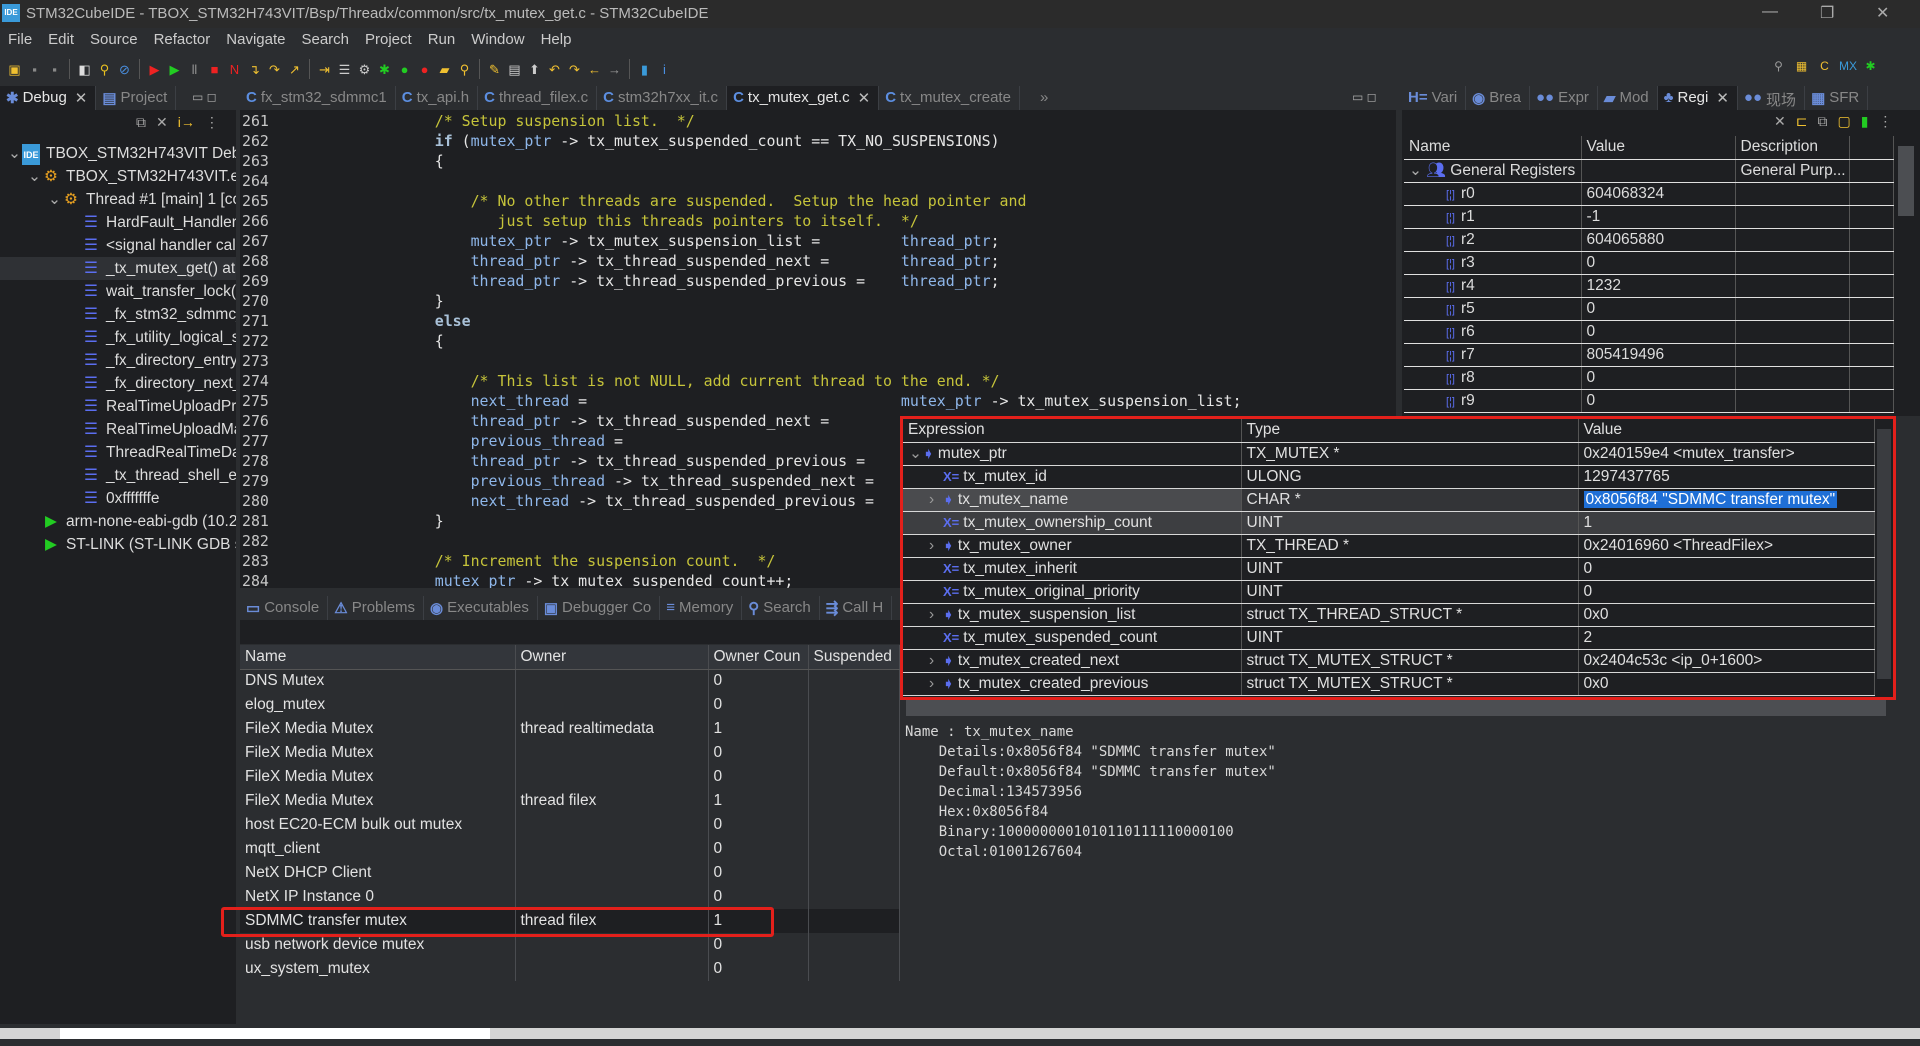 The width and height of the screenshot is (1920, 1046). What do you see at coordinates (1865, 121) in the screenshot?
I see `pin-icon: ▮` at bounding box center [1865, 121].